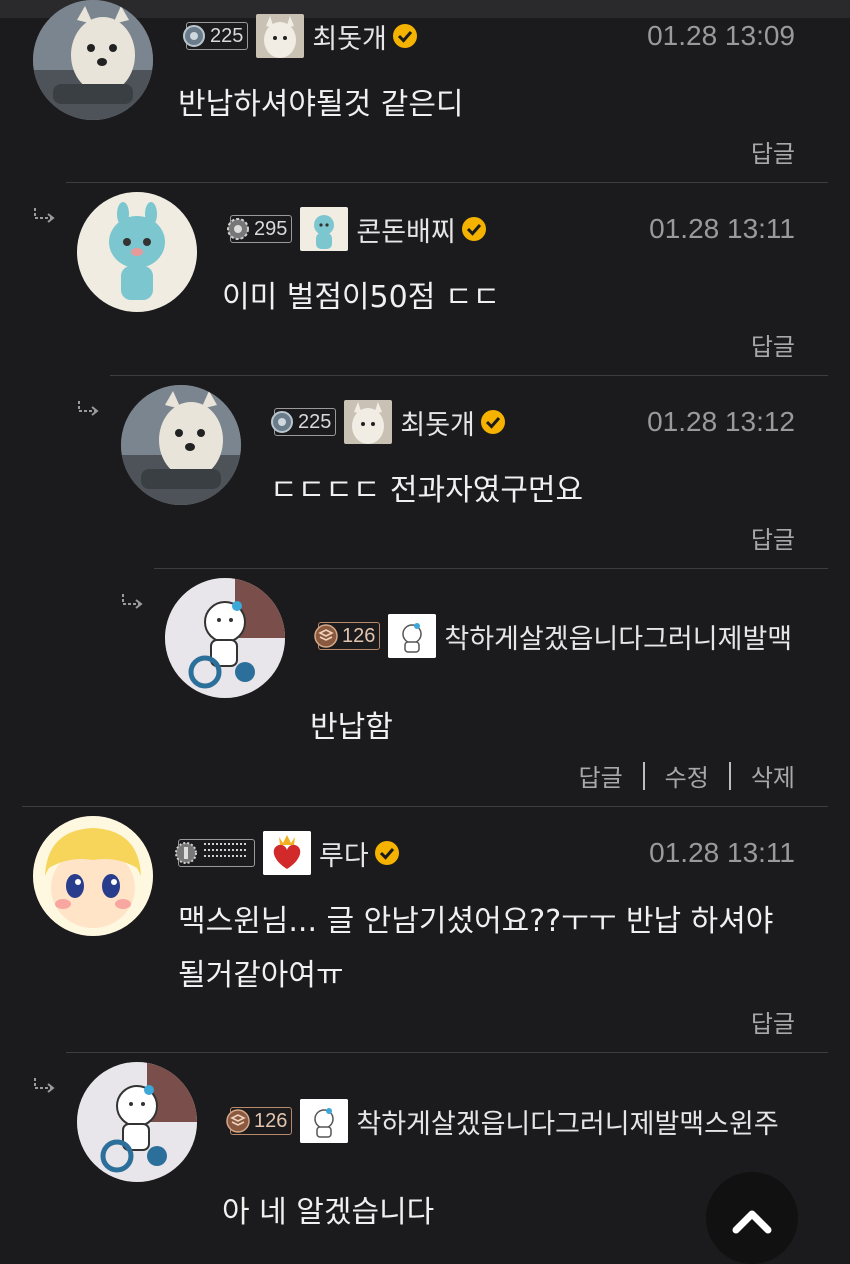 The height and width of the screenshot is (1264, 850). I want to click on edit-button: 수정, so click(687, 775).